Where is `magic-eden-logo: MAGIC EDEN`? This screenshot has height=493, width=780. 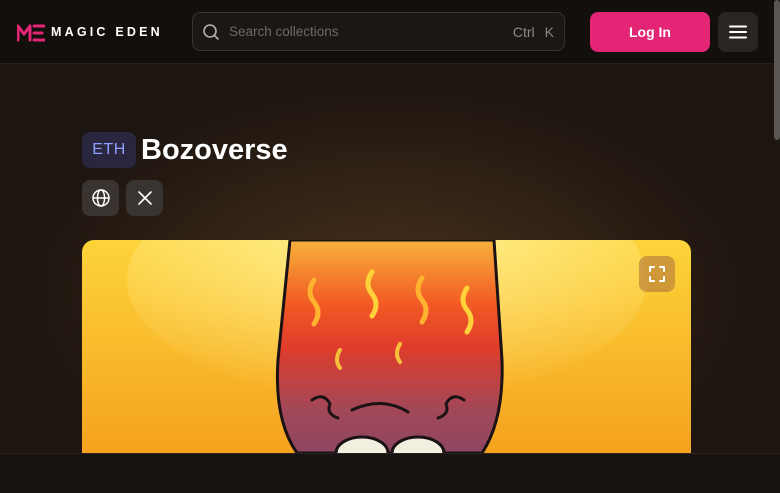
magic-eden-logo: MAGIC EDEN is located at coordinates (90, 32).